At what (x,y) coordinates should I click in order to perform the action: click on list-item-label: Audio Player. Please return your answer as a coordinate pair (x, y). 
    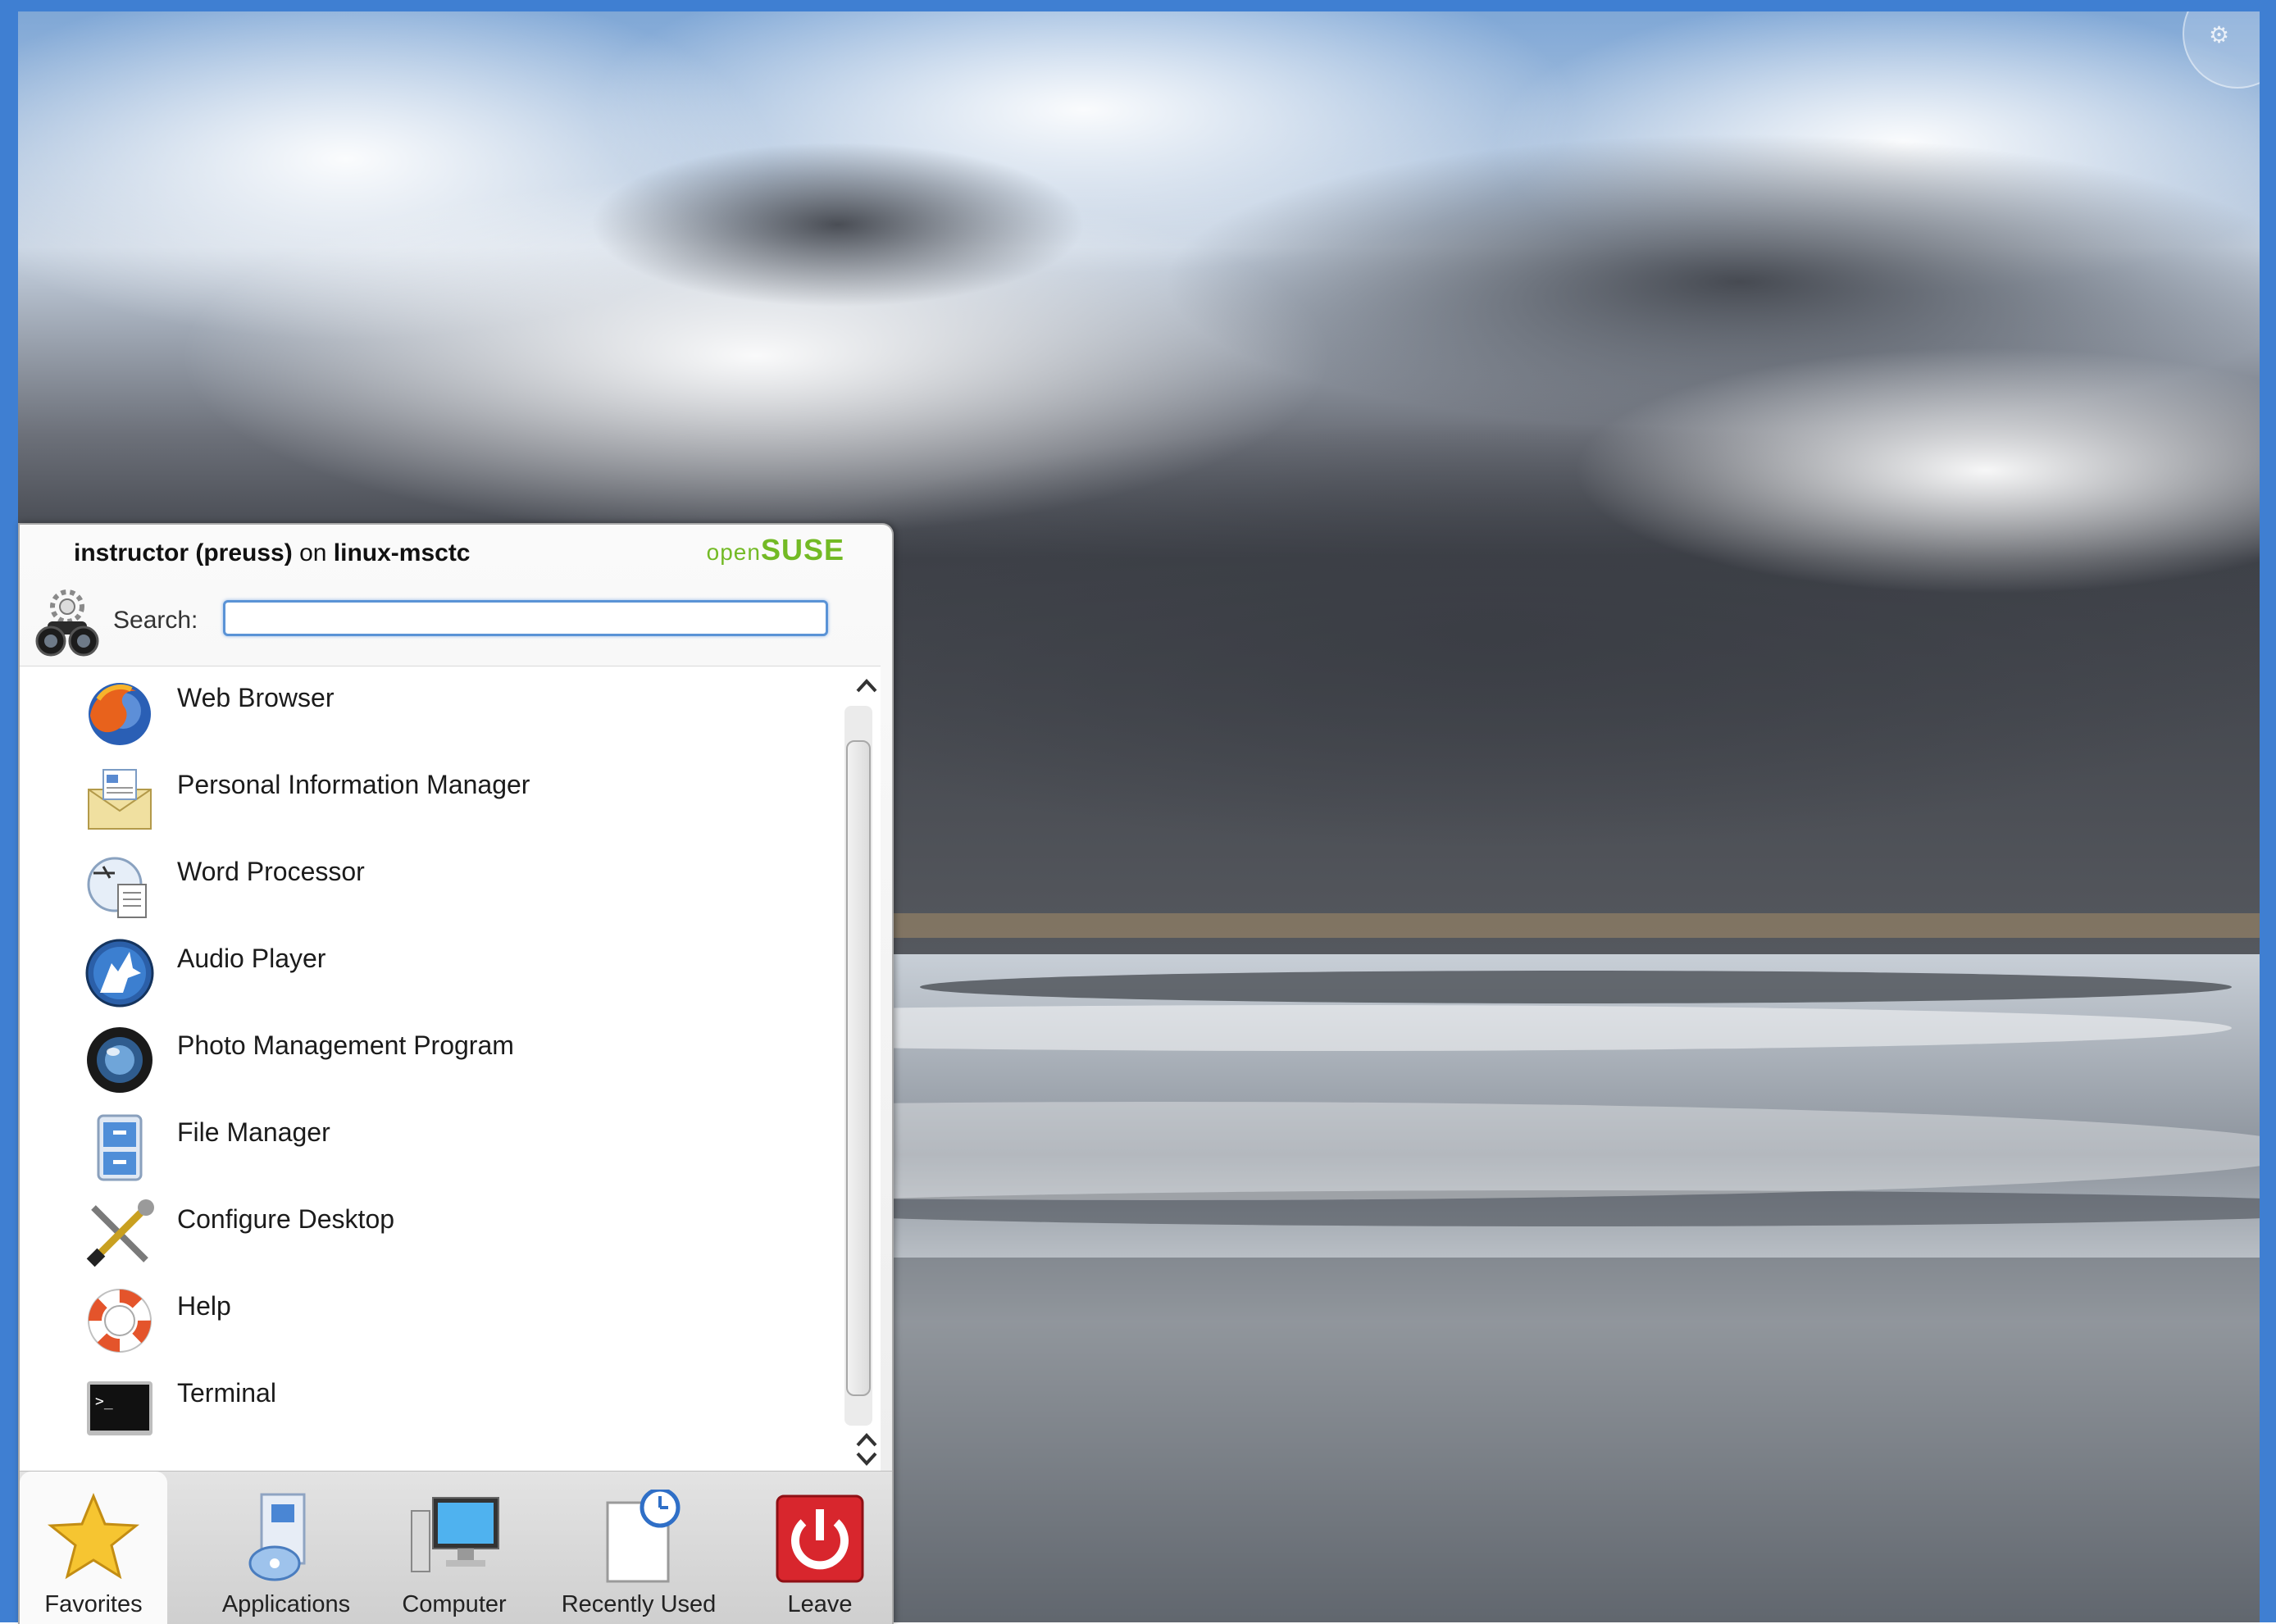
    Looking at the image, I should click on (252, 959).